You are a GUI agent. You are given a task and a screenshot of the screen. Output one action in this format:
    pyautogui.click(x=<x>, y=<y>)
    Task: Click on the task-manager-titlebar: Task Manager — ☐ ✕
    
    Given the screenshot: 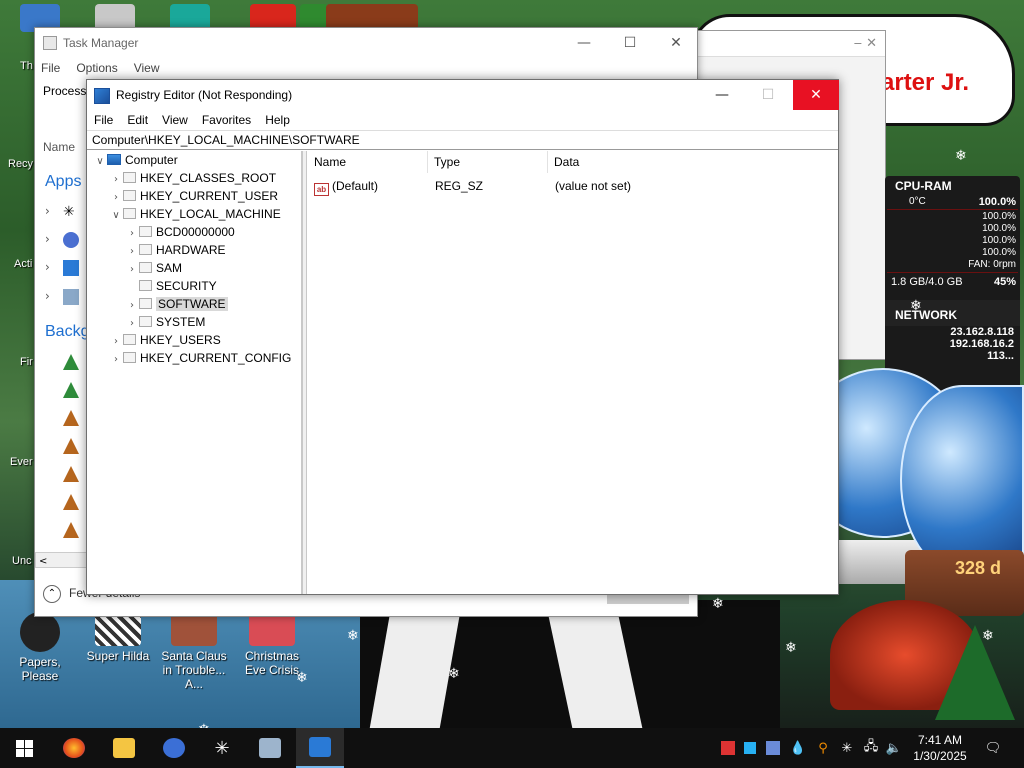 What is the action you would take?
    pyautogui.click(x=366, y=43)
    